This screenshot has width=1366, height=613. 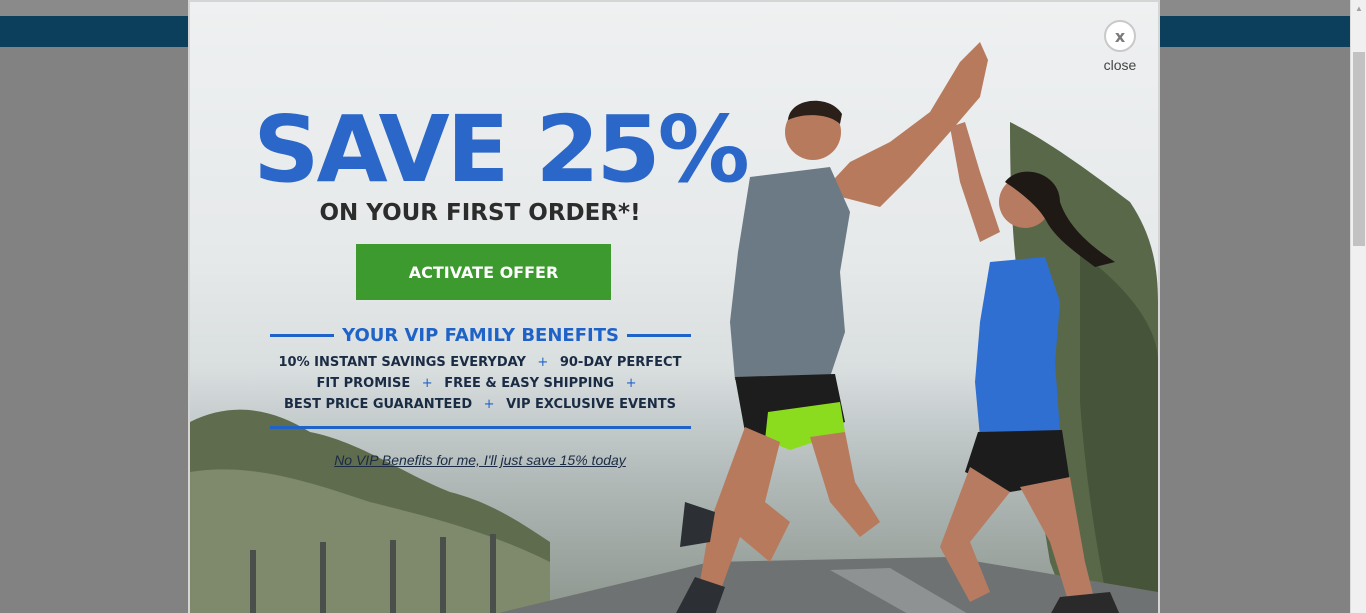 I want to click on benefit-text: 90-DAY PERFECT, so click(x=620, y=362).